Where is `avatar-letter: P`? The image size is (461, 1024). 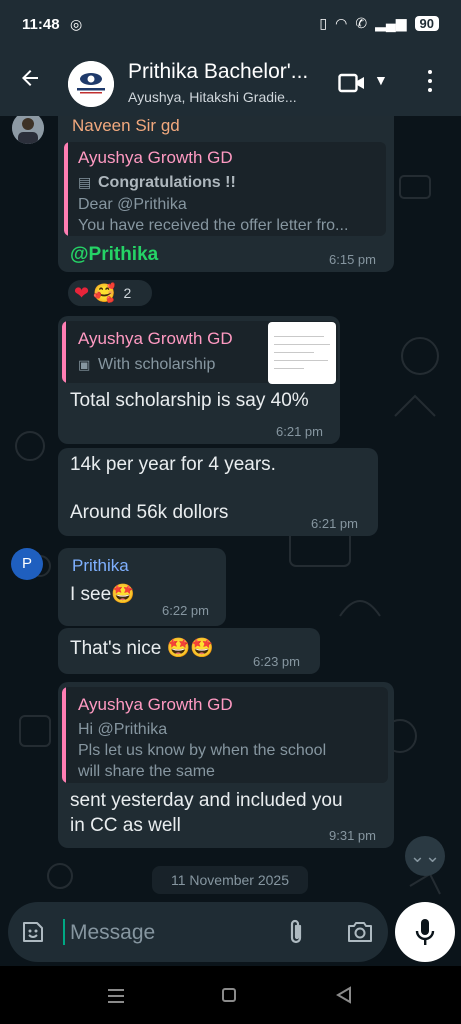
avatar-letter: P is located at coordinates (26, 563).